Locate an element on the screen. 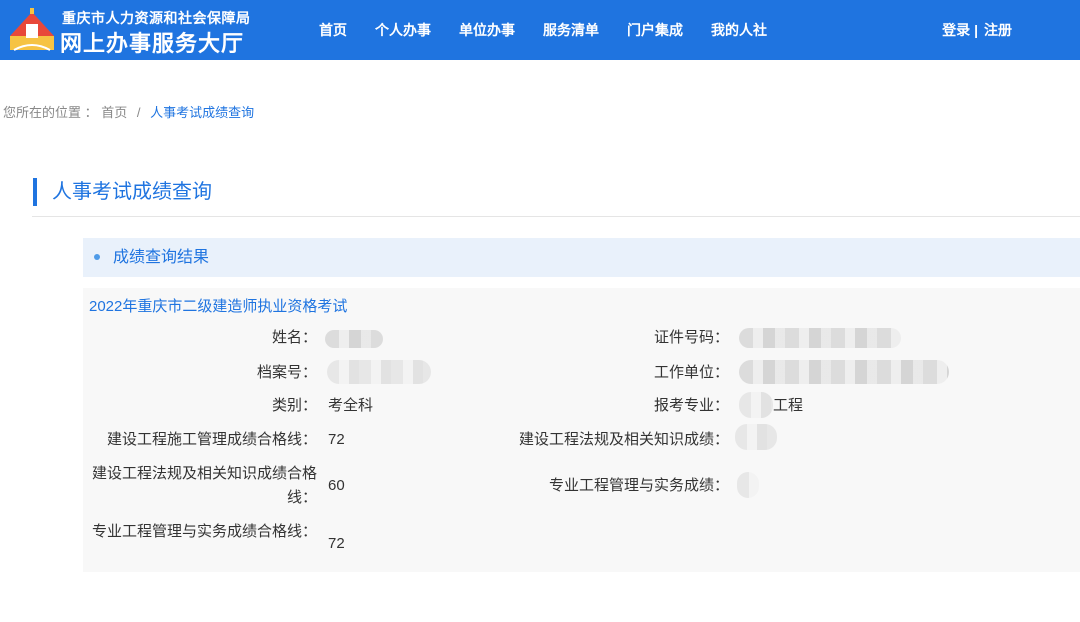 Image resolution: width=1080 pixels, height=622 pixels. management-pass-line-value: 72 is located at coordinates (336, 439).